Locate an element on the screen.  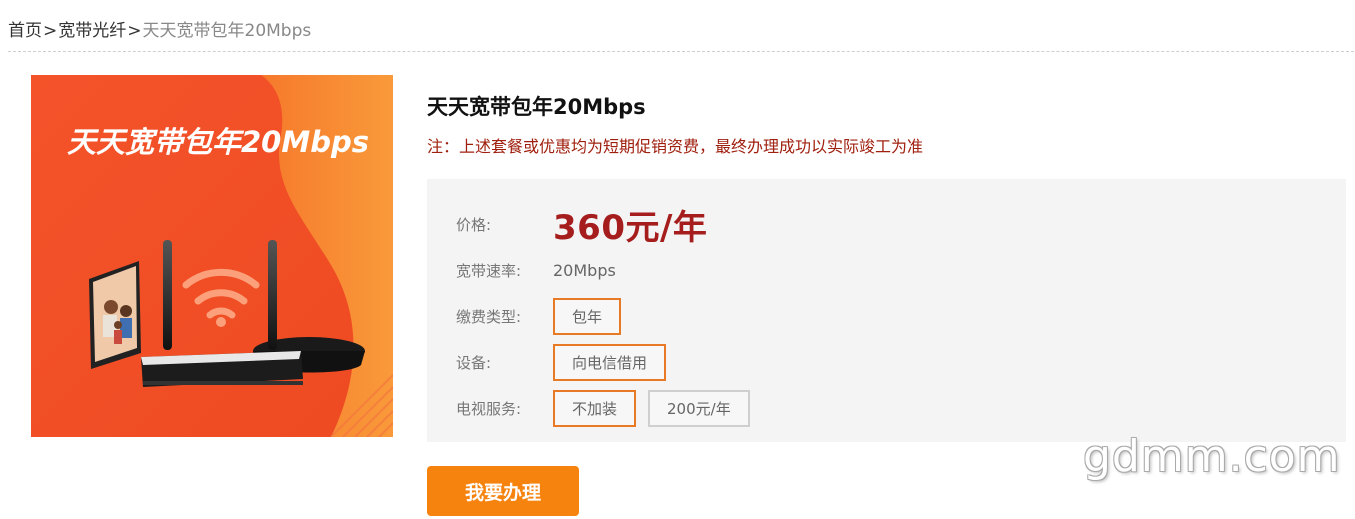
promo-notice: 注：上述套餐或优惠均为短期促销资费，最终办理成功以实际竣工为准 is located at coordinates (675, 146).